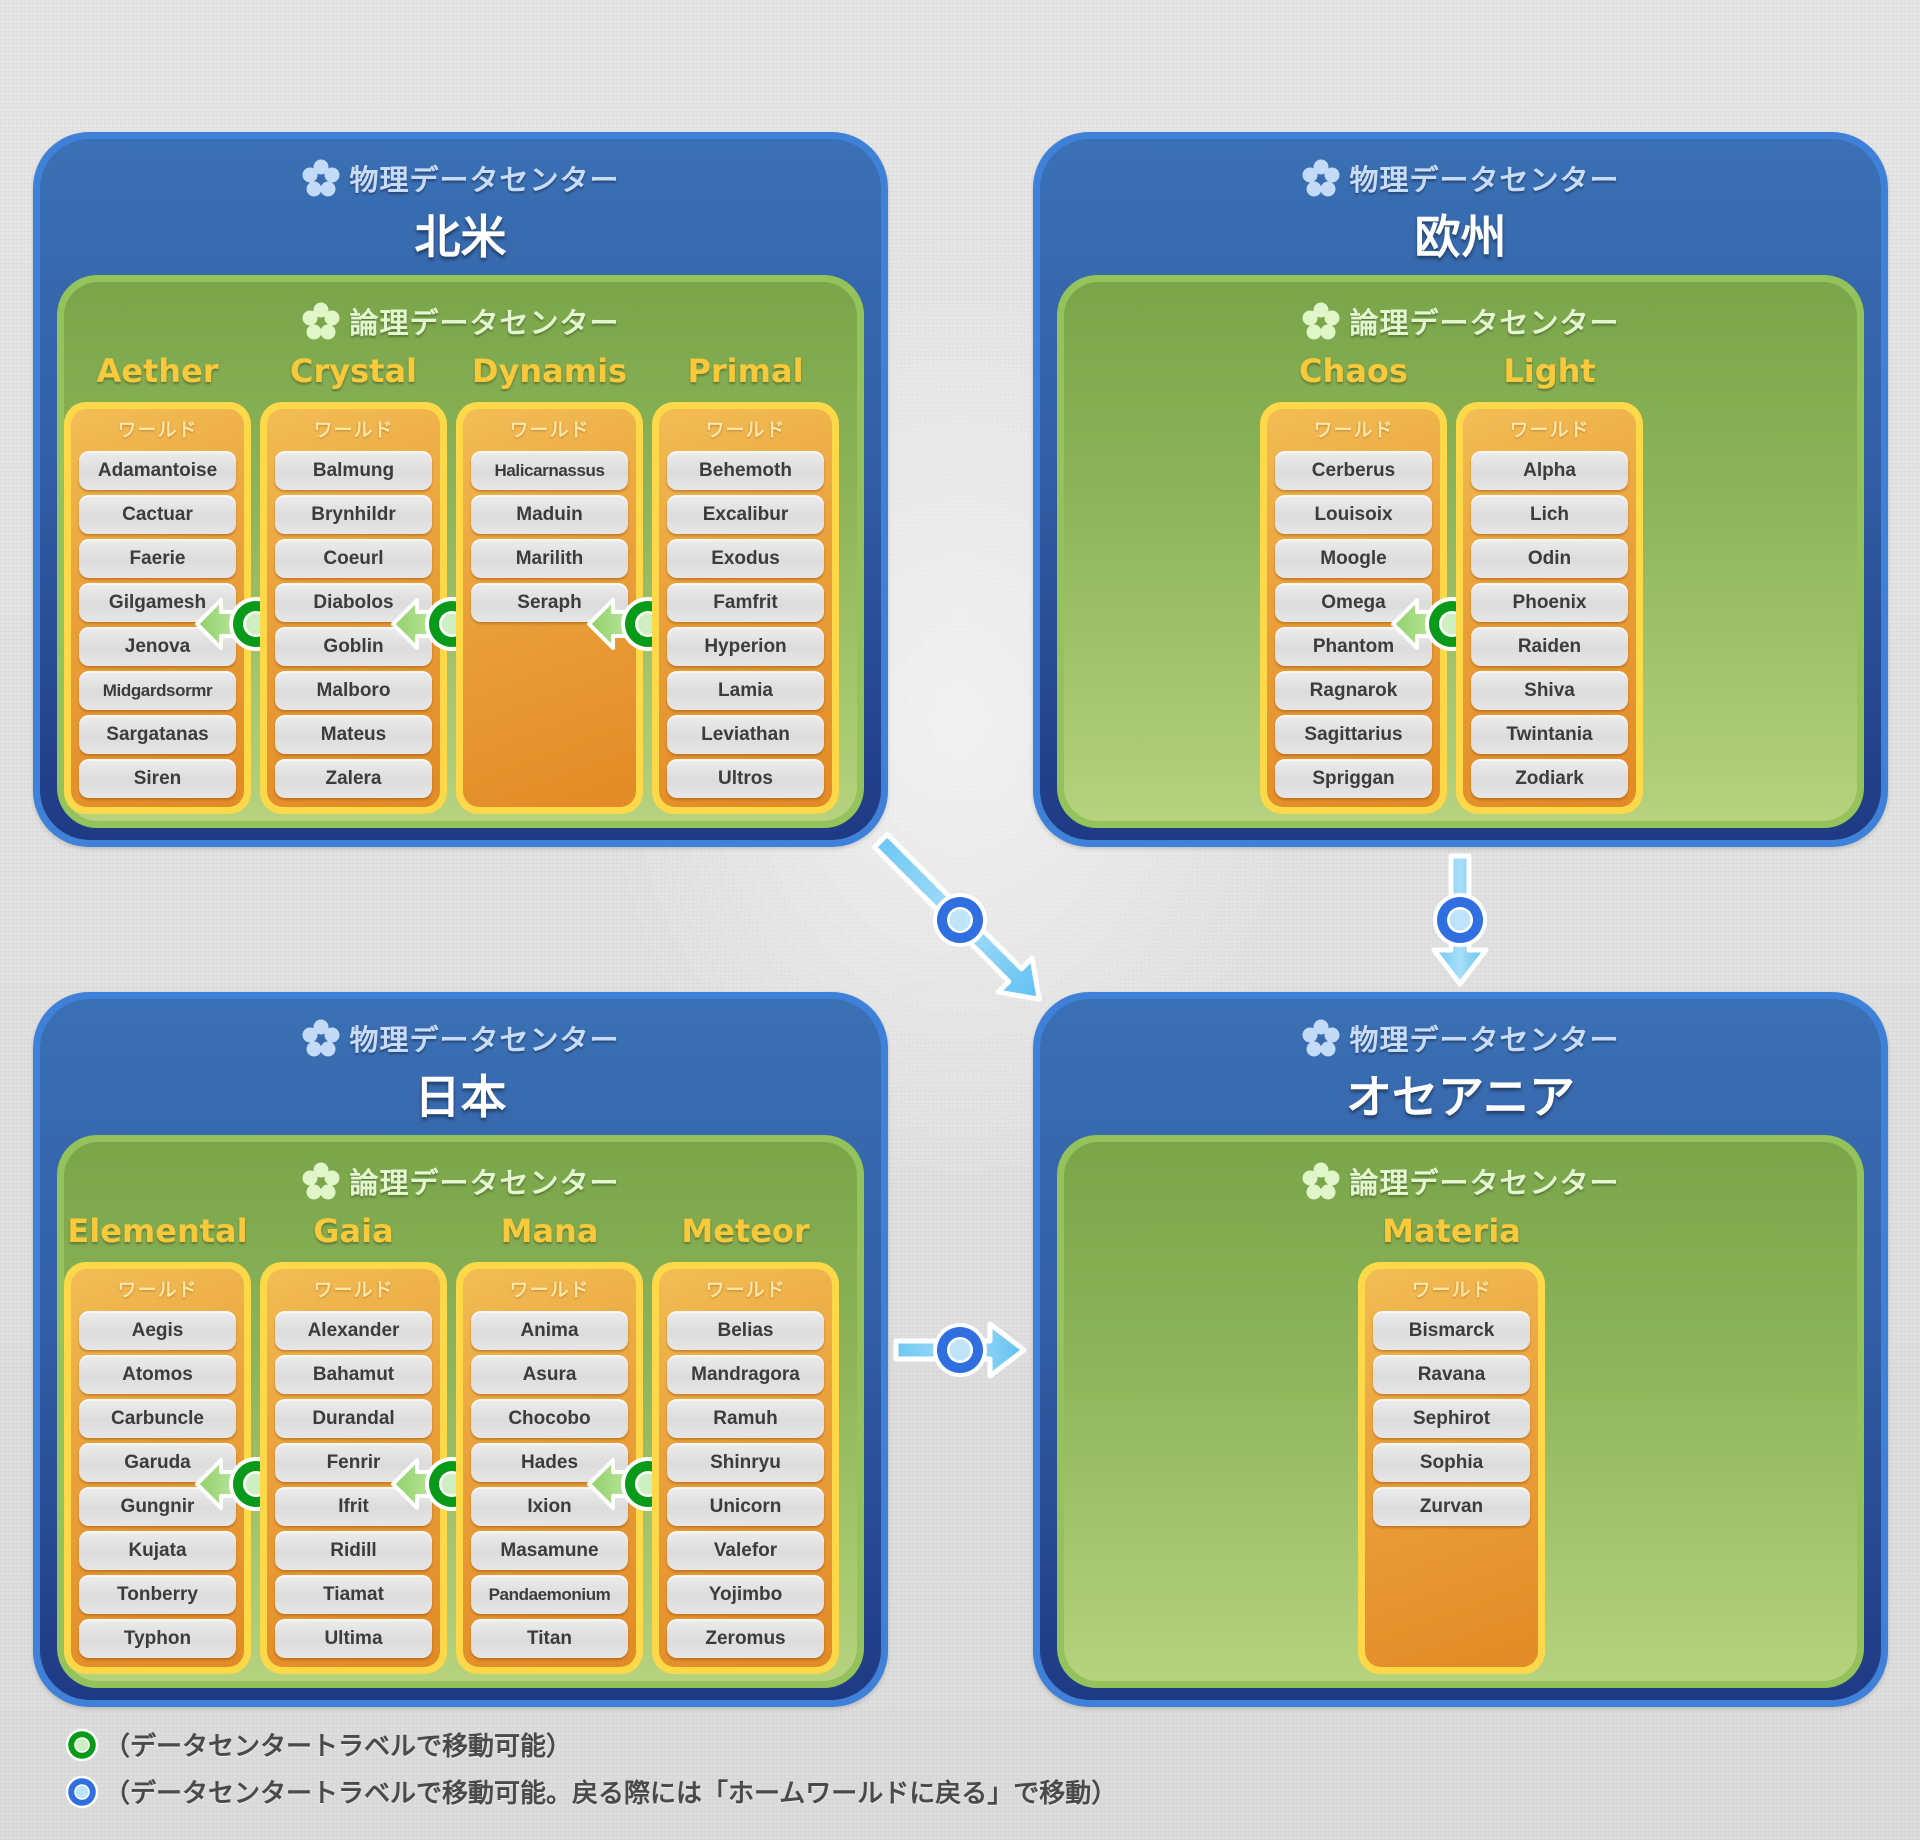  I want to click on world-card: Aegis, so click(157, 1330).